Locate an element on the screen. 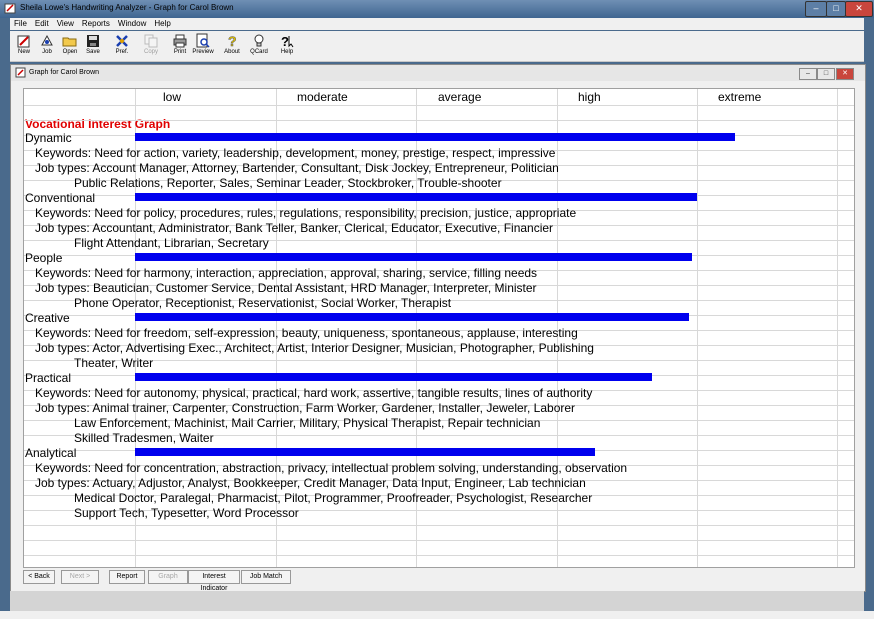  menu-window: Window is located at coordinates (132, 23).